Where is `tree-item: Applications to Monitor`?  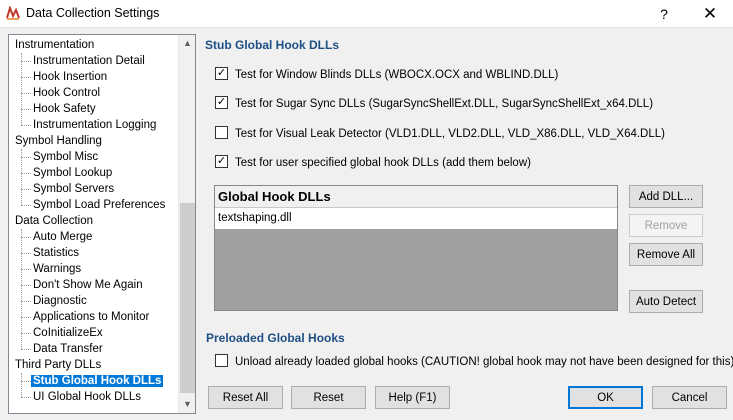 tree-item: Applications to Monitor is located at coordinates (91, 317).